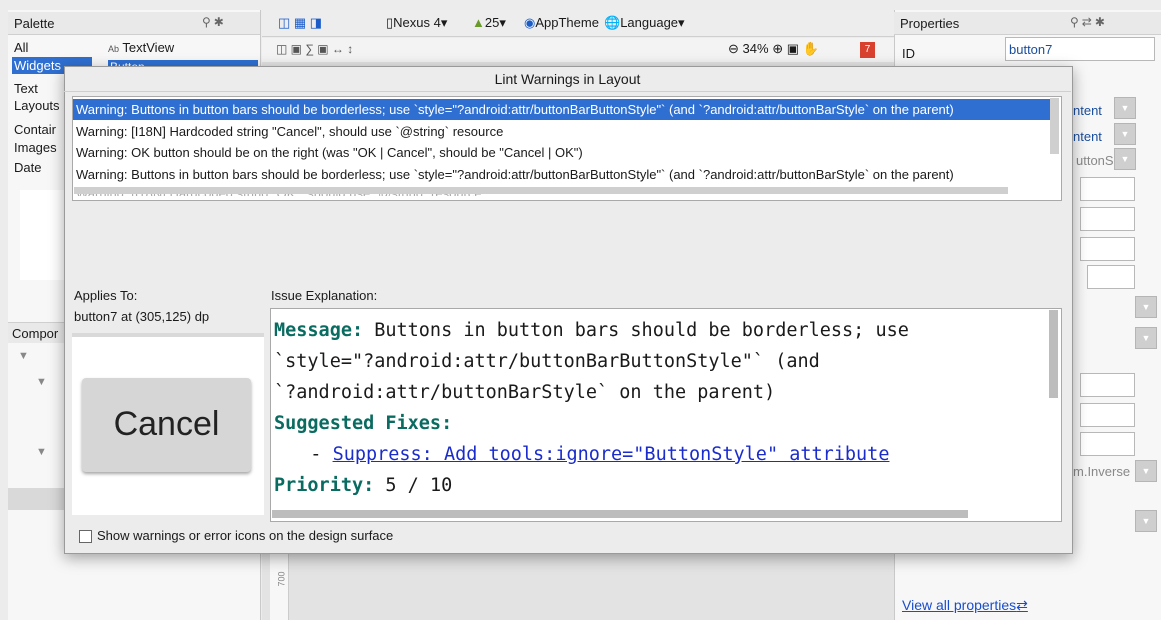  Describe the element at coordinates (416, 23) in the screenshot. I see `device-selector: ▯Nexus 4▾` at that location.